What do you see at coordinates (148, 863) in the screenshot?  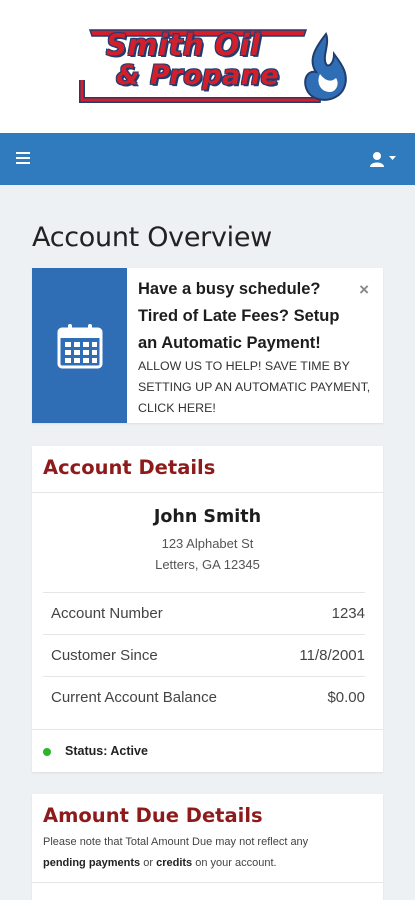 I see `note-text-mid: or` at bounding box center [148, 863].